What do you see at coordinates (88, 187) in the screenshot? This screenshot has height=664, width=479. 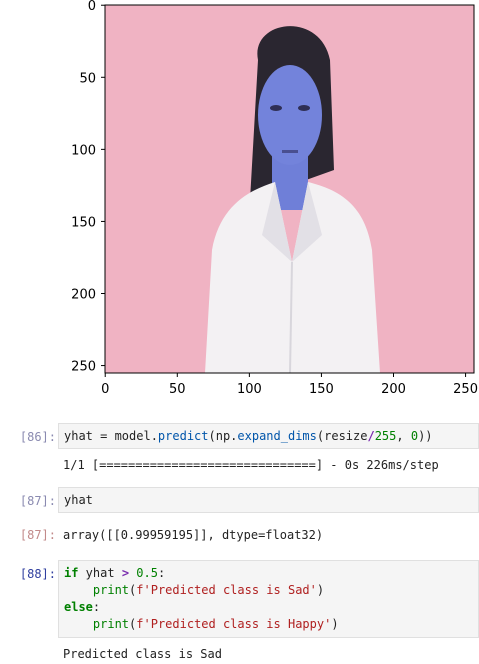 I see `y-axis: 0 50 100 150 200 250` at bounding box center [88, 187].